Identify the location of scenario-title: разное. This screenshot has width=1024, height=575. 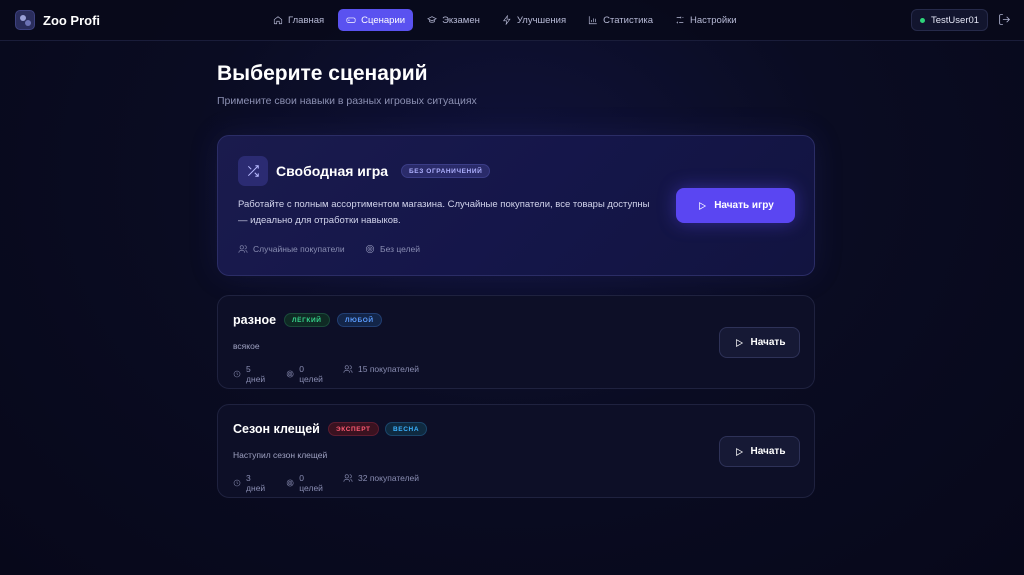
(255, 320).